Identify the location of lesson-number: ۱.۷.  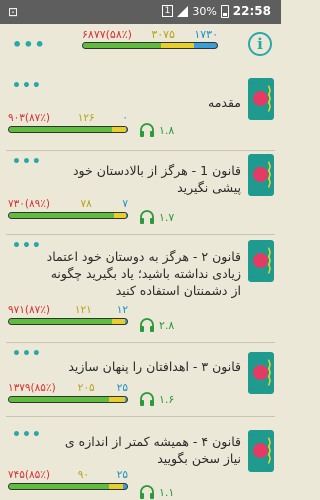
(167, 217).